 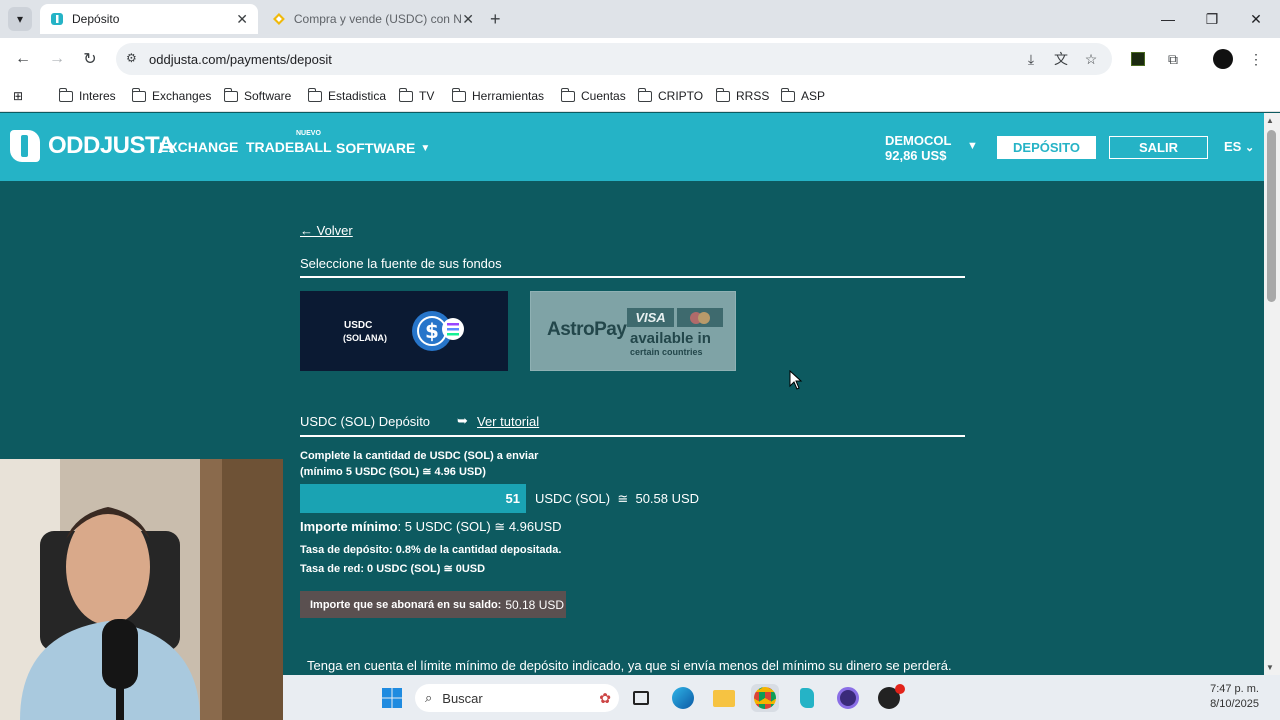 I want to click on chevron-down-icon: ⌄, so click(x=1249, y=148).